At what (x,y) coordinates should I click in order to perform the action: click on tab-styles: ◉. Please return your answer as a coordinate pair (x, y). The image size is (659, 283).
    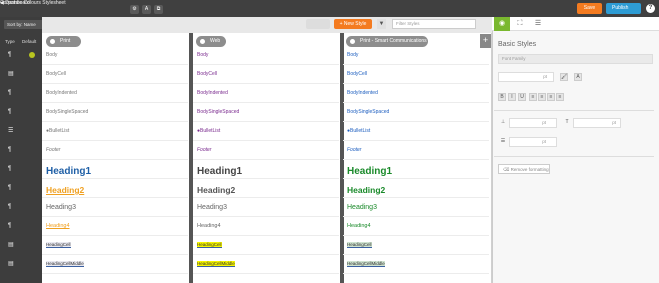
    Looking at the image, I should click on (502, 24).